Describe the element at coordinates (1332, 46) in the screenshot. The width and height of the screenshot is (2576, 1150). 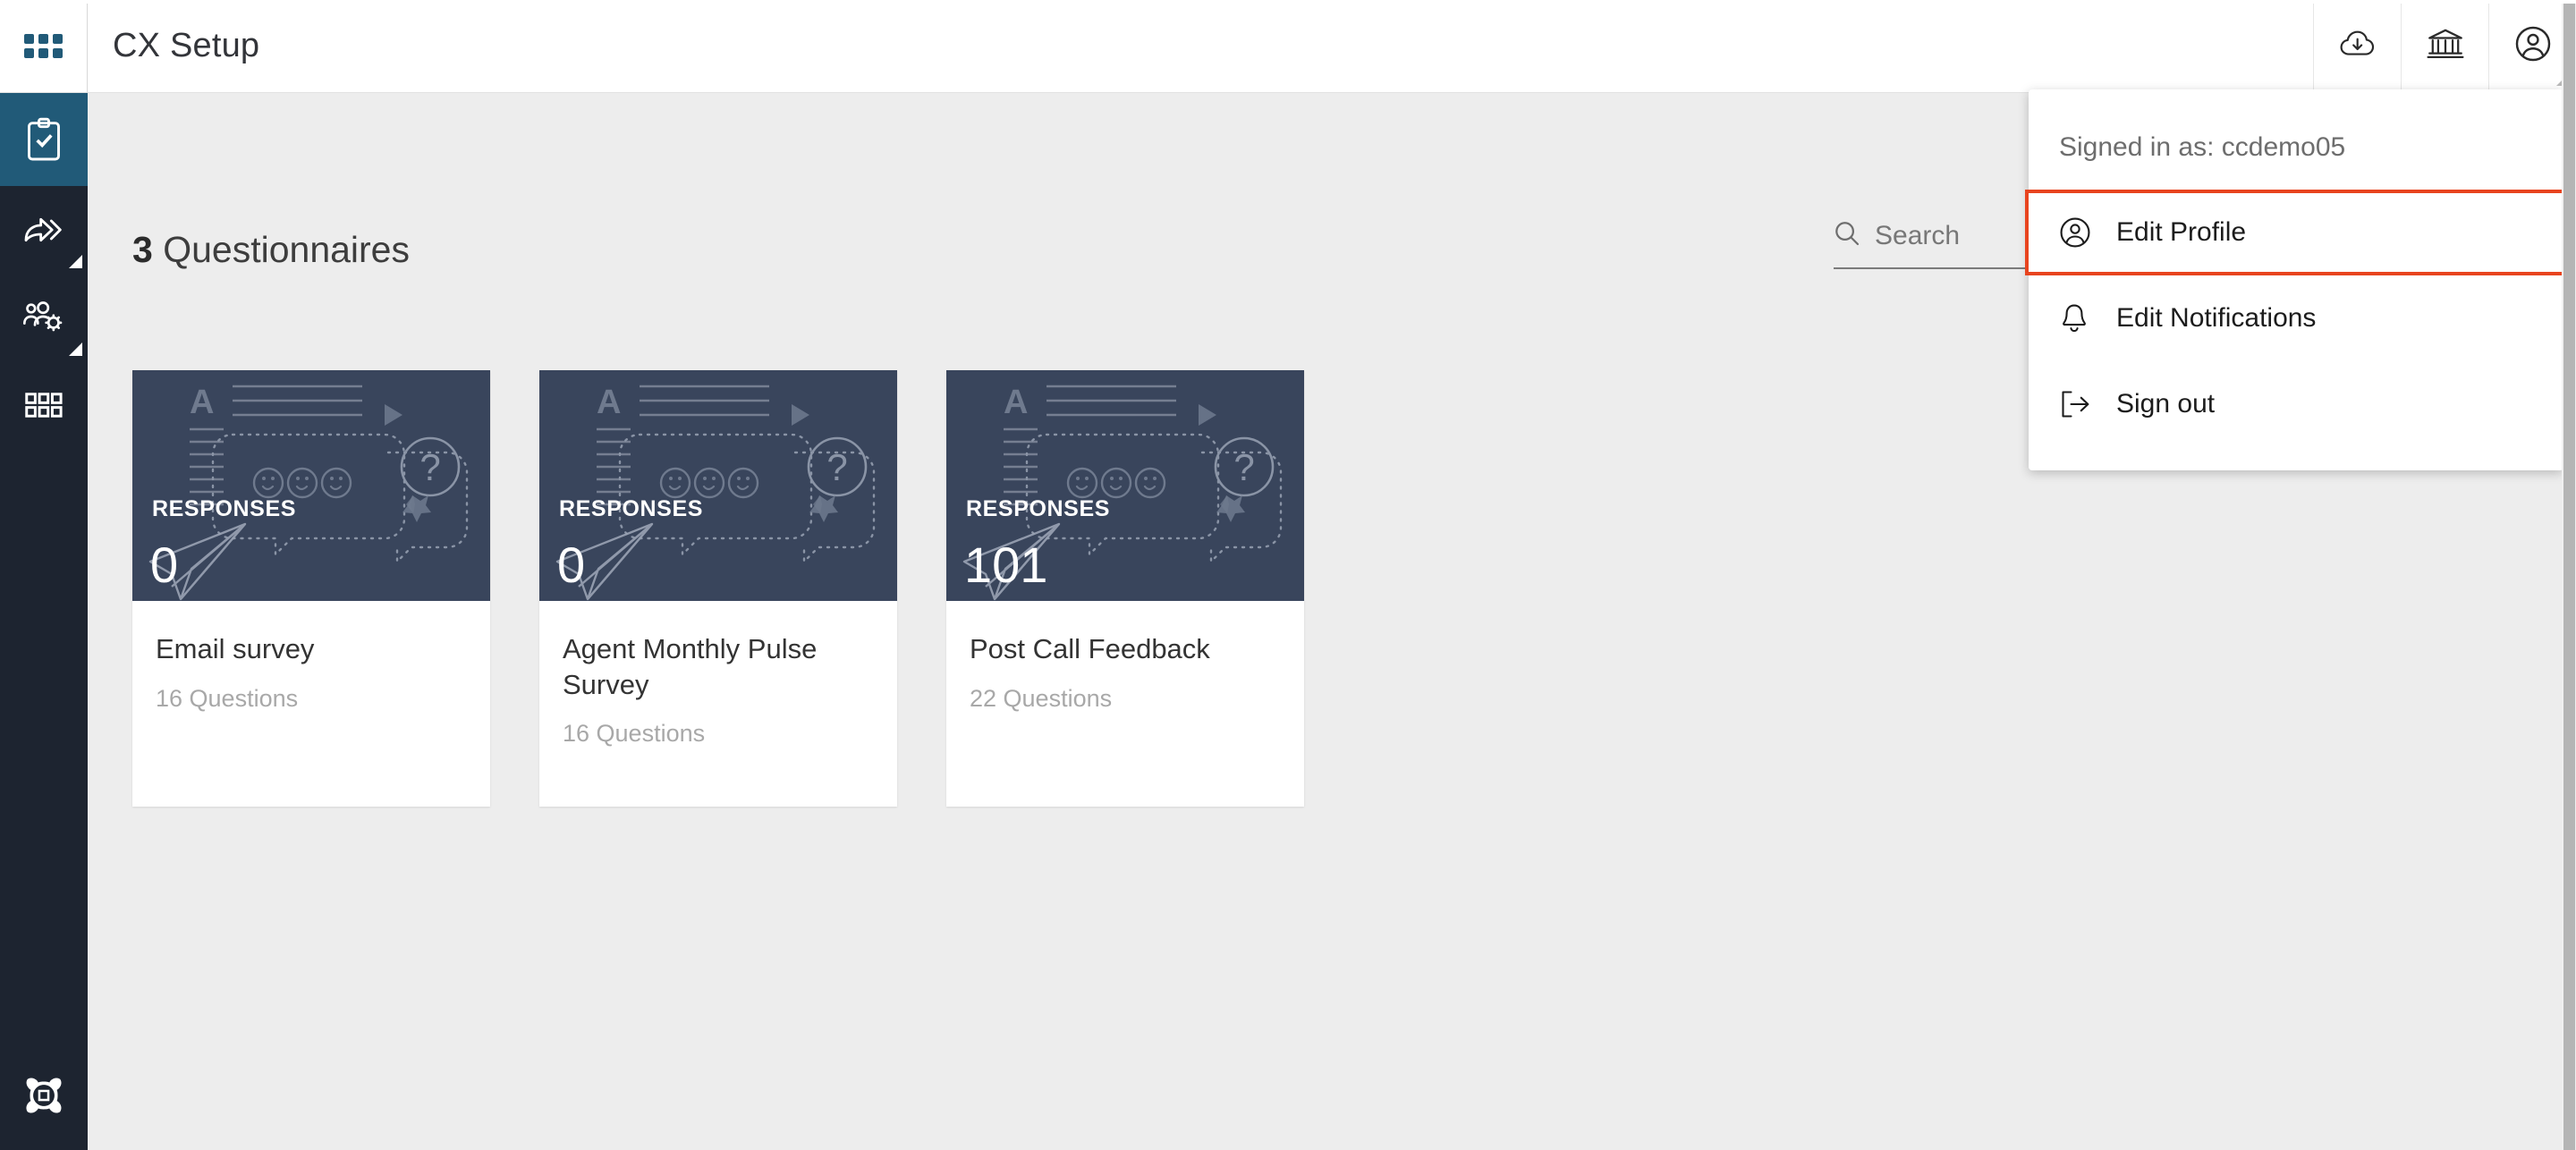
I see `top-header-bar: CX Setup` at that location.